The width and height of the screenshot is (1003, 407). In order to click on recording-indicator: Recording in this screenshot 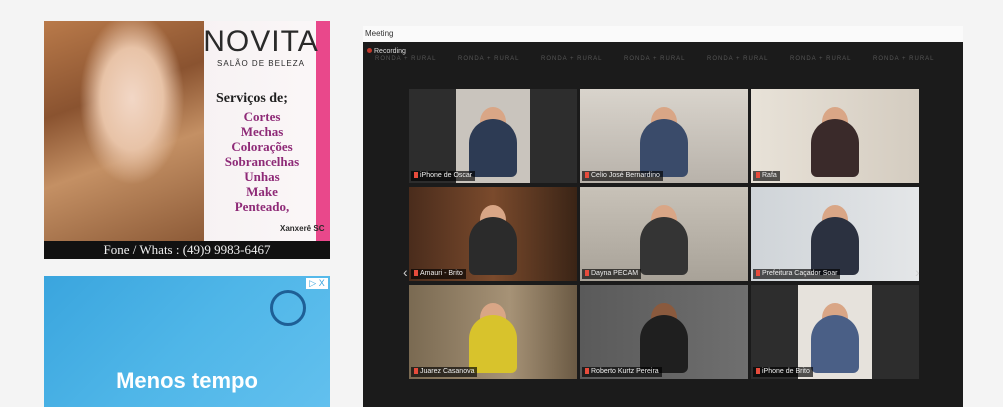, I will do `click(386, 51)`.